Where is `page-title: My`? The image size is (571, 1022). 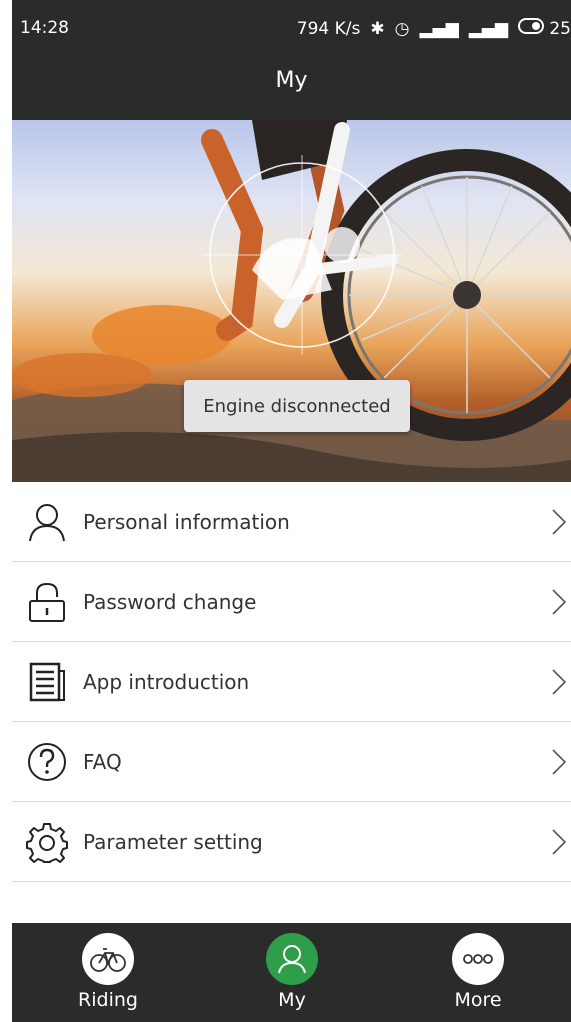
page-title: My is located at coordinates (291, 80).